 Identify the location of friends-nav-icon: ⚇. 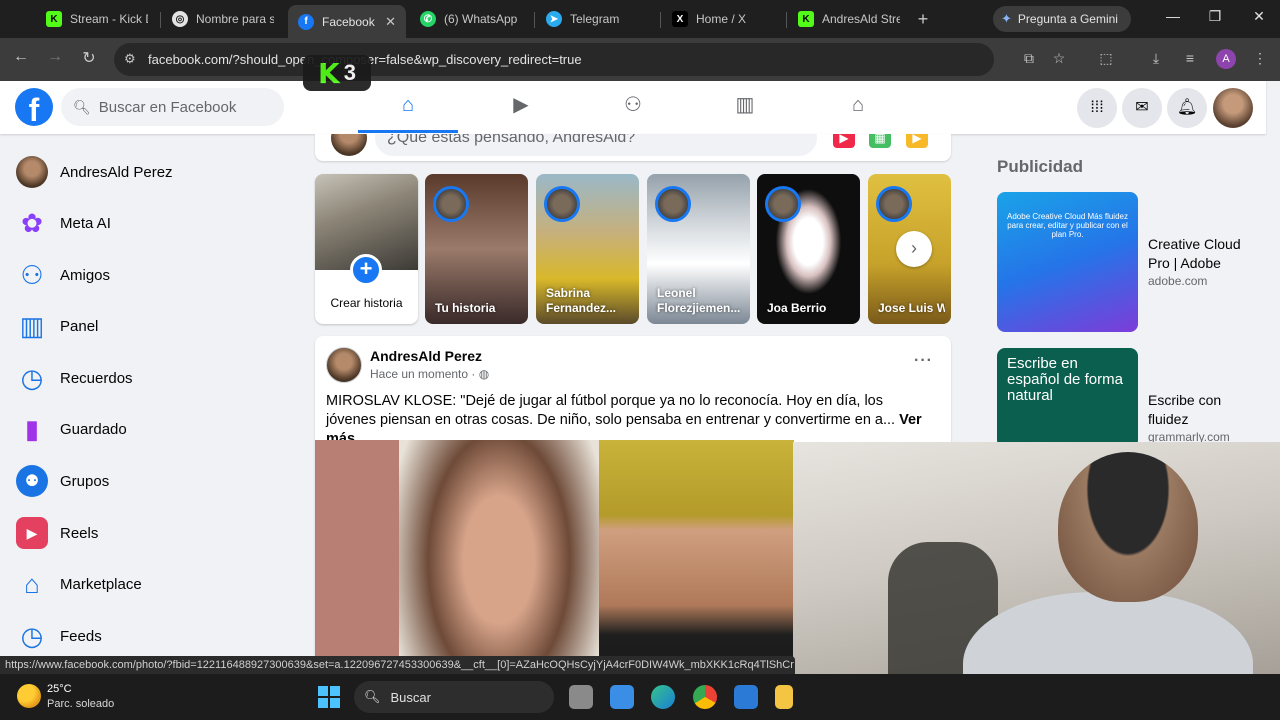
(633, 105).